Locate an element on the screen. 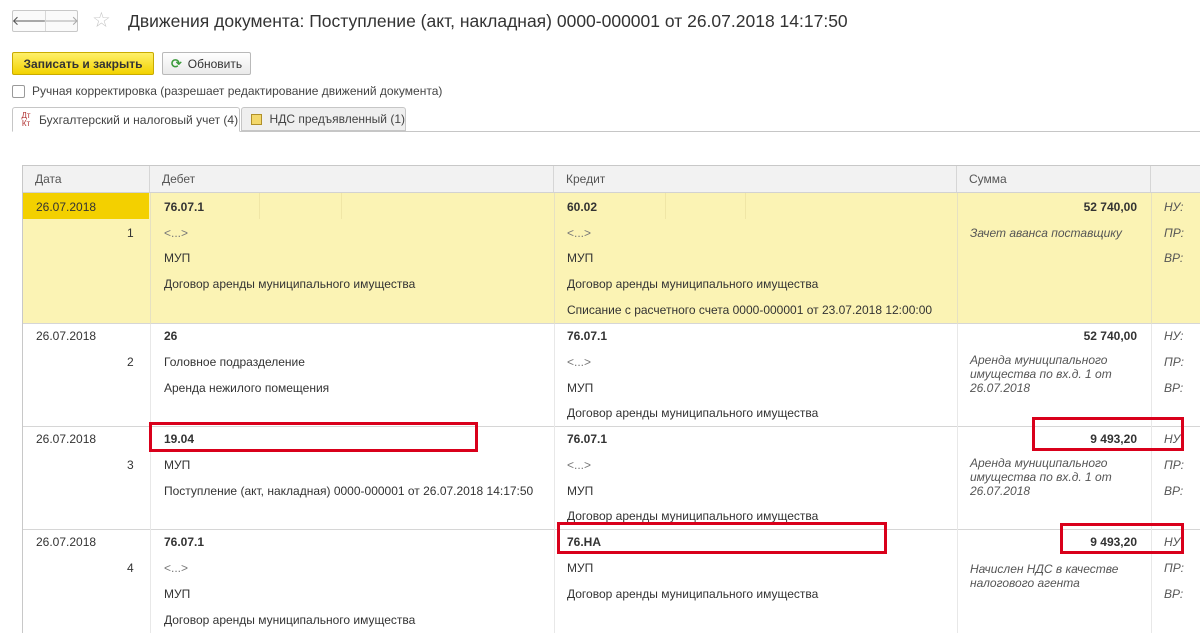 The width and height of the screenshot is (1200, 633). credit-subconto-2: Договор аренды муниципального имущества is located at coordinates (693, 594).